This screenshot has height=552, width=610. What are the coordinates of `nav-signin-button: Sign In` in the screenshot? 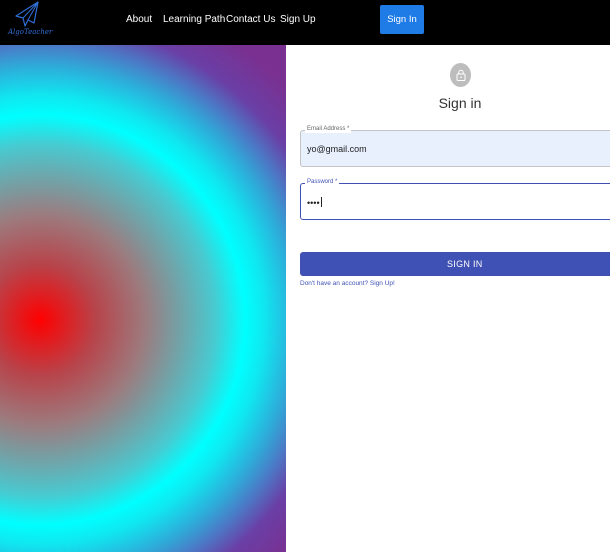 It's located at (402, 19).